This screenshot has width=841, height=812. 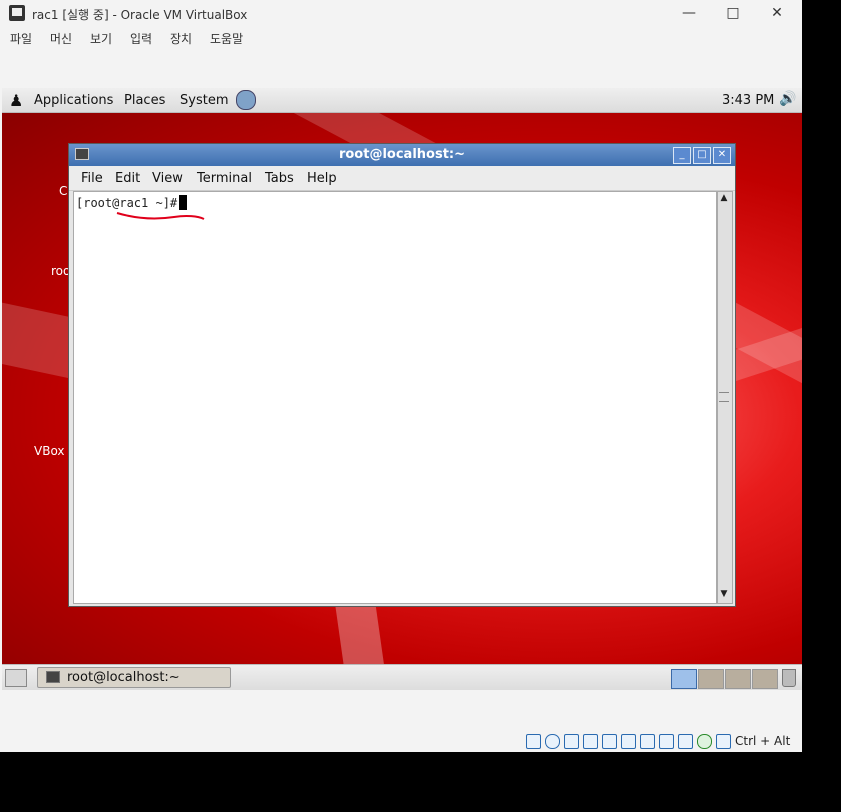 I want to click on menu-file: 파일, so click(x=21, y=38).